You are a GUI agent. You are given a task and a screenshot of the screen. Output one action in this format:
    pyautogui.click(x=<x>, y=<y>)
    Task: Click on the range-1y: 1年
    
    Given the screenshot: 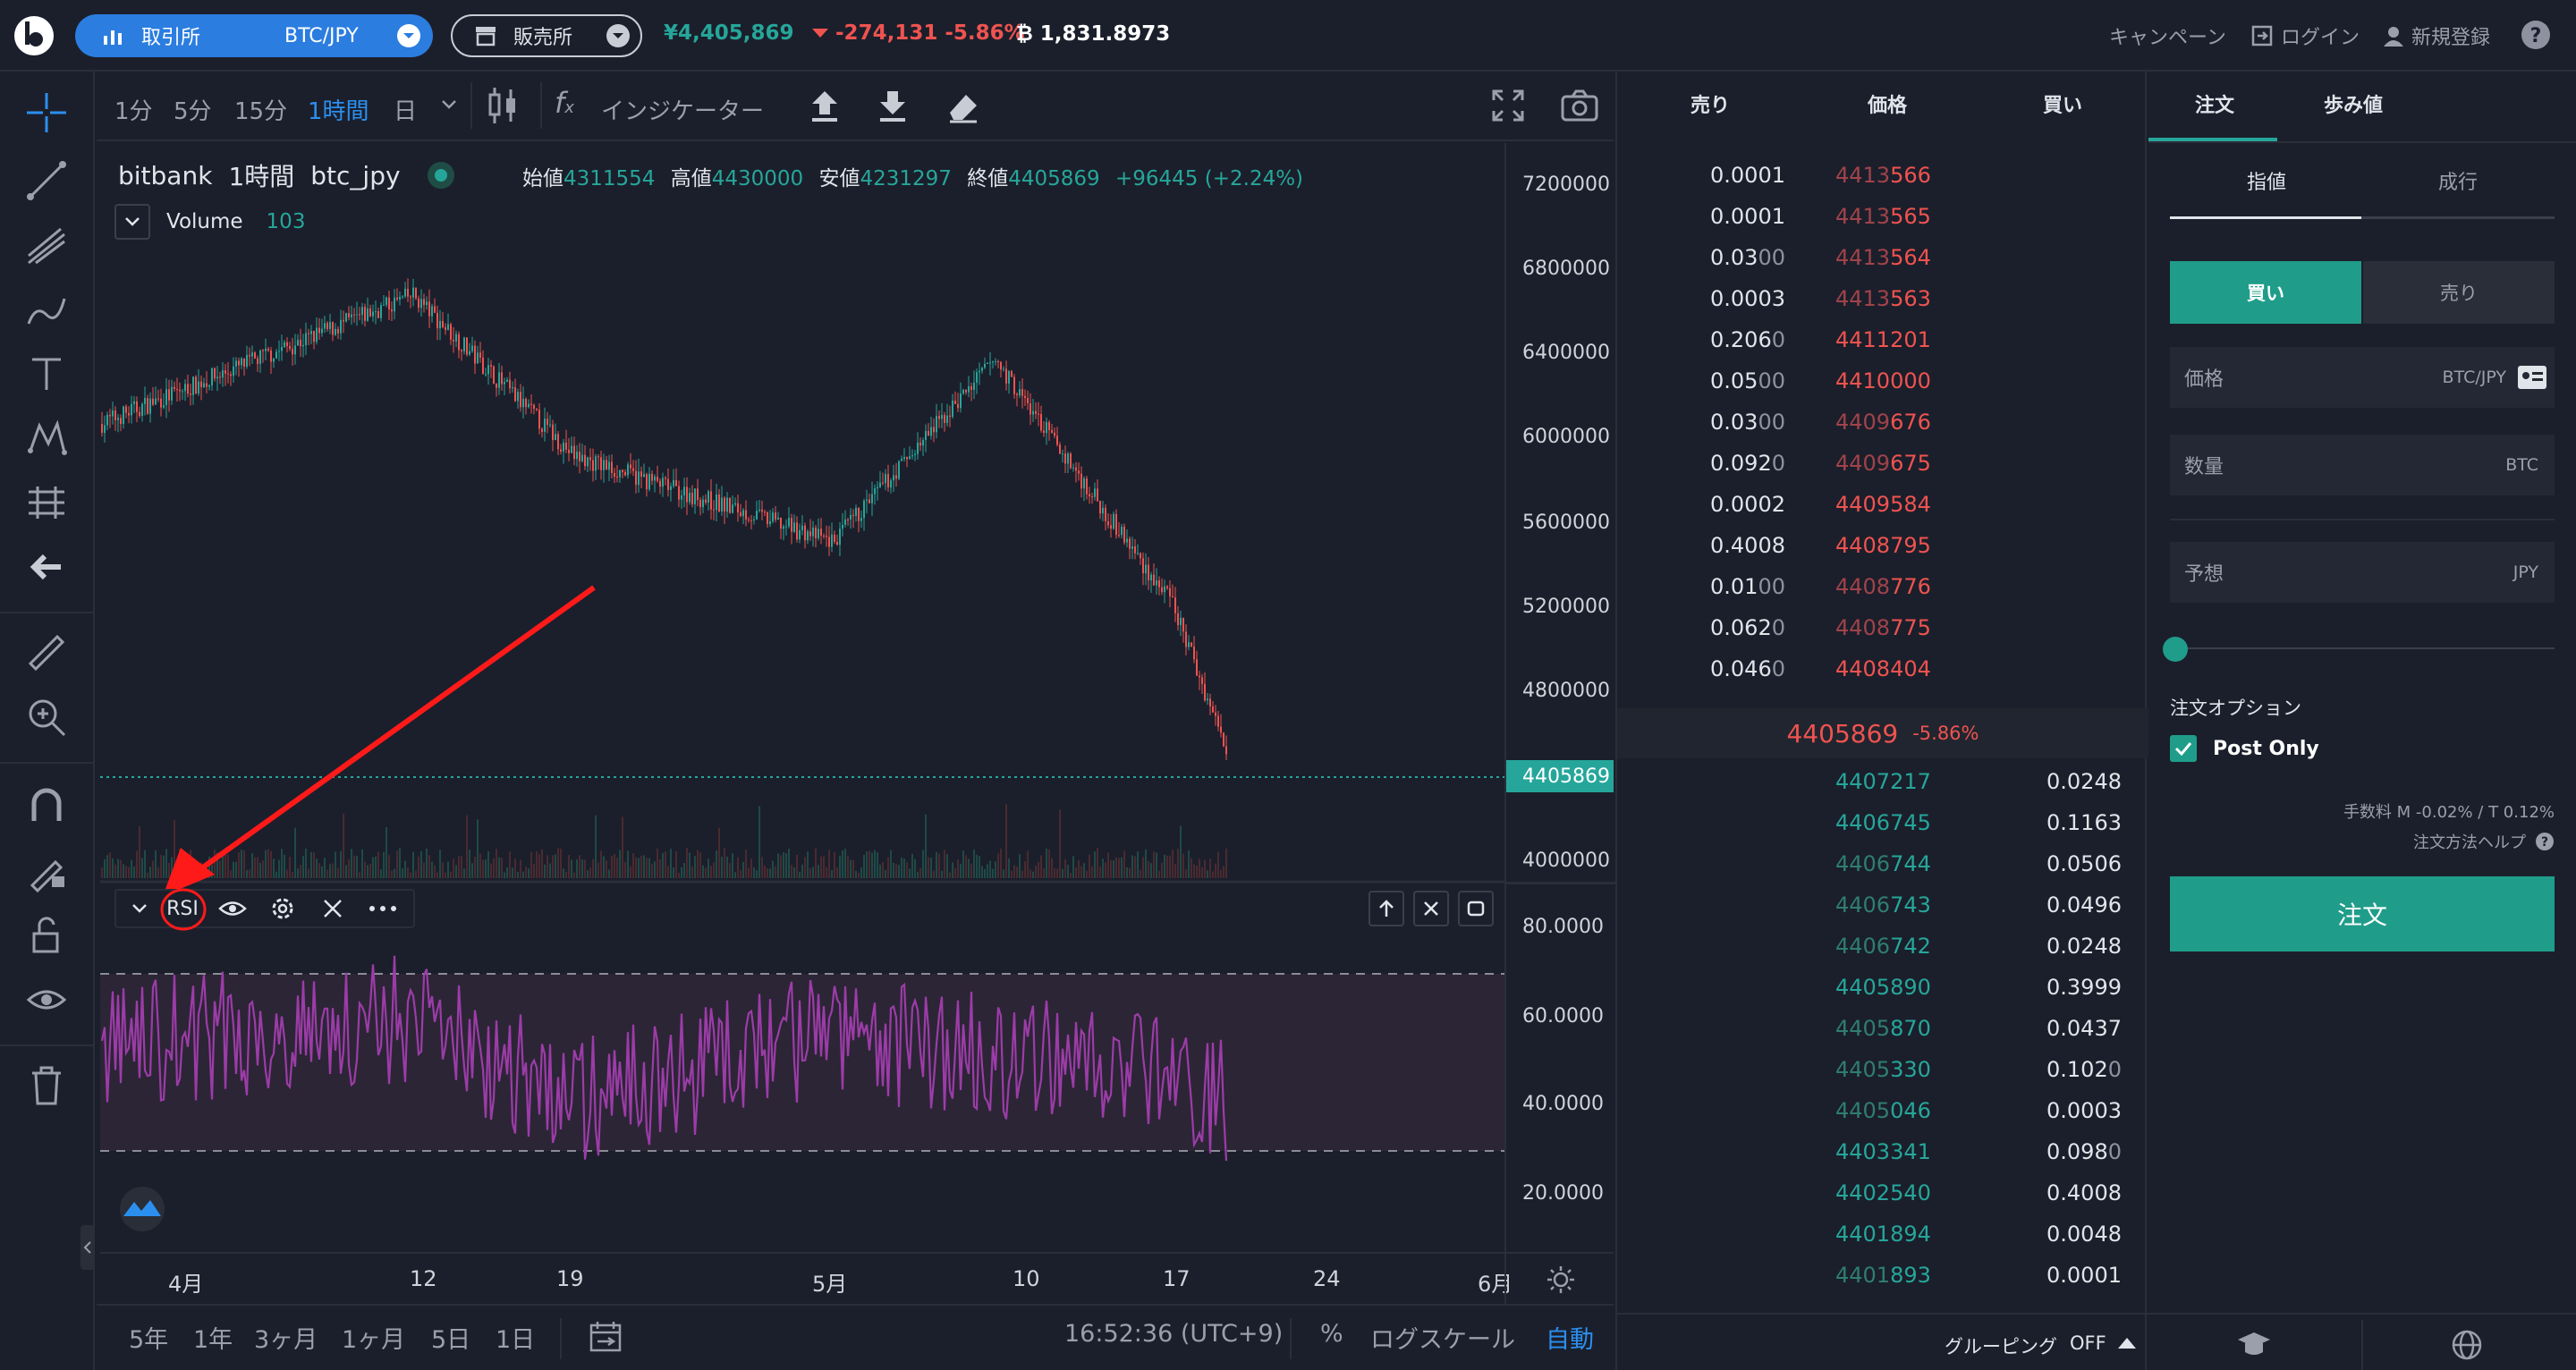 What is the action you would take?
    pyautogui.click(x=213, y=1337)
    